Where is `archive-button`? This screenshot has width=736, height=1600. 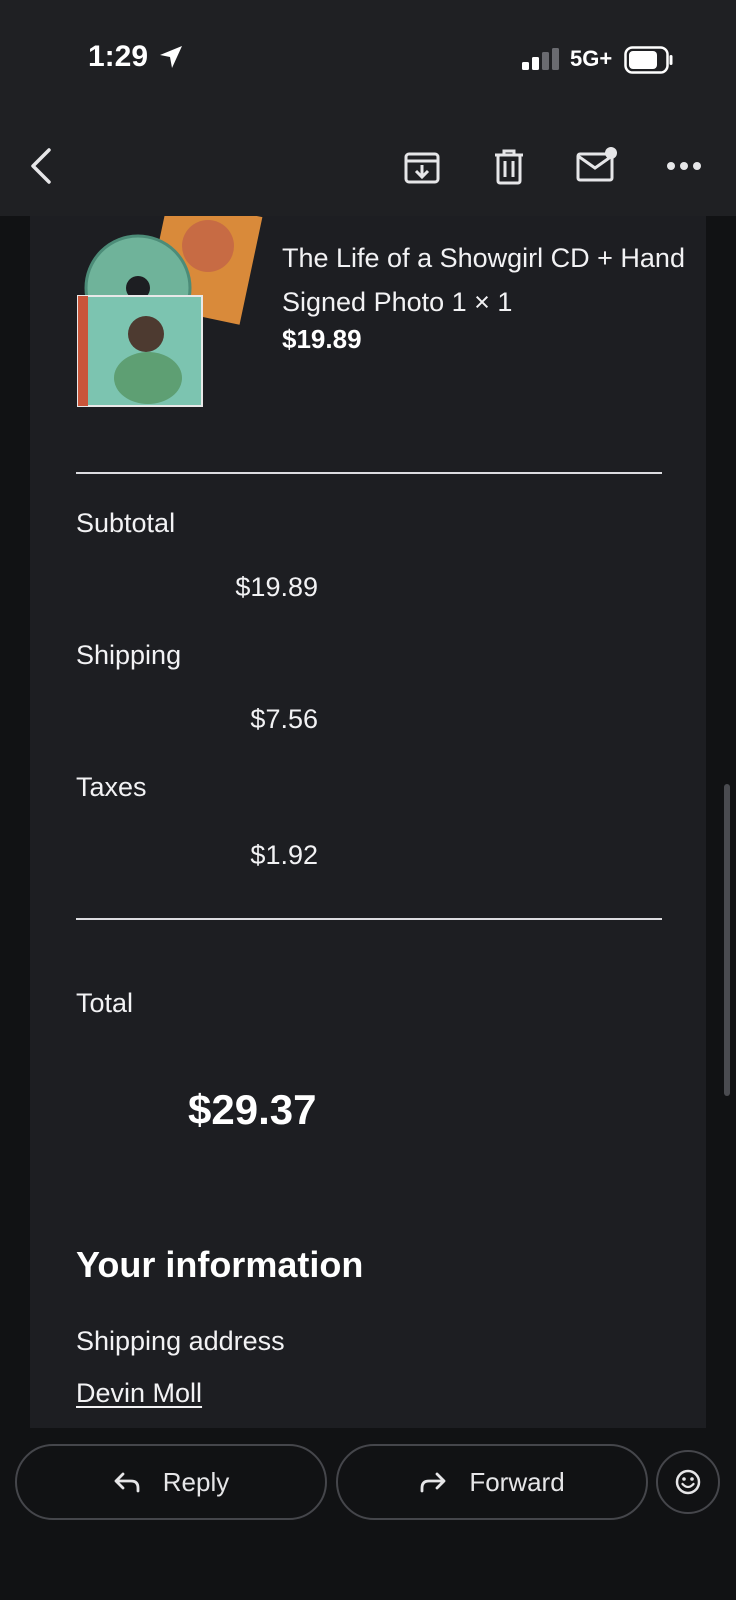 archive-button is located at coordinates (422, 166).